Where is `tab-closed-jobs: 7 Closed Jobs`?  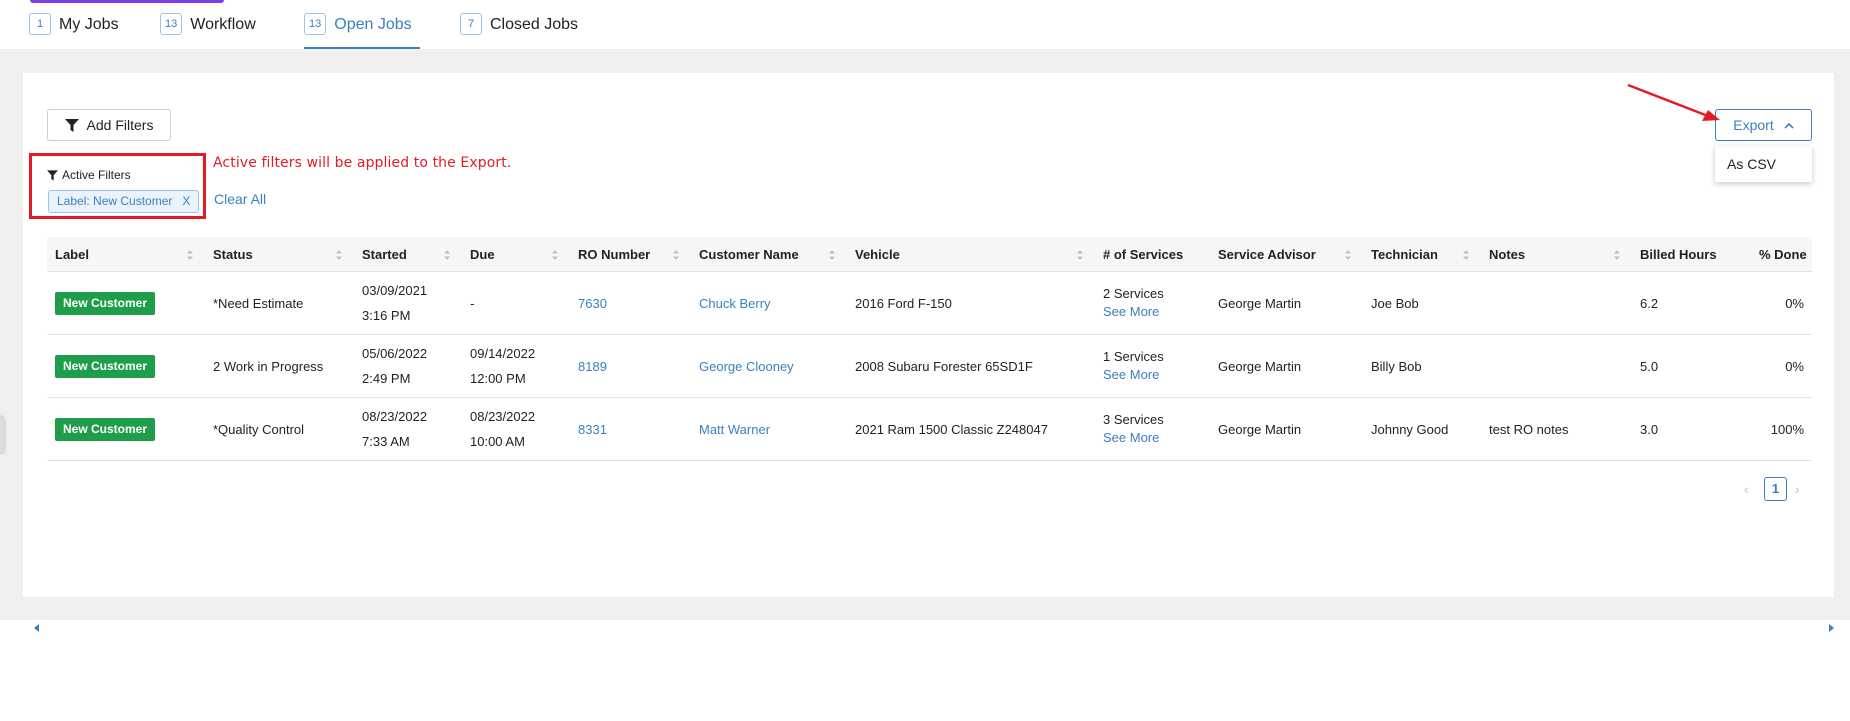
tab-closed-jobs: 7 Closed Jobs is located at coordinates (519, 31).